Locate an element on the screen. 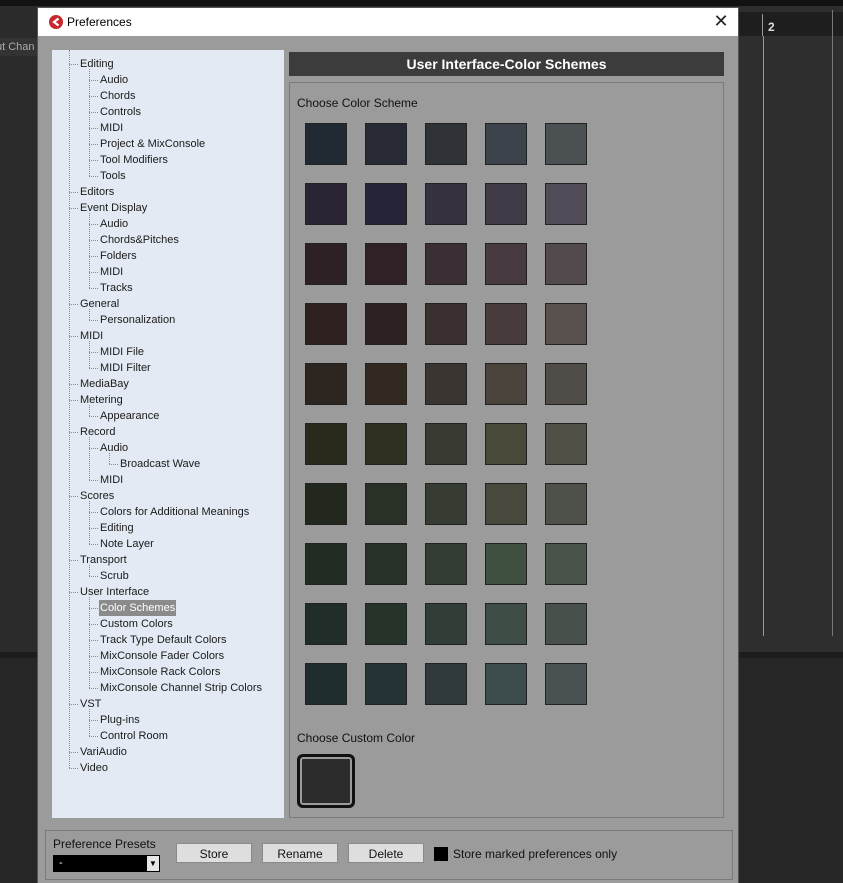  tree-item: Chords is located at coordinates (117, 96).